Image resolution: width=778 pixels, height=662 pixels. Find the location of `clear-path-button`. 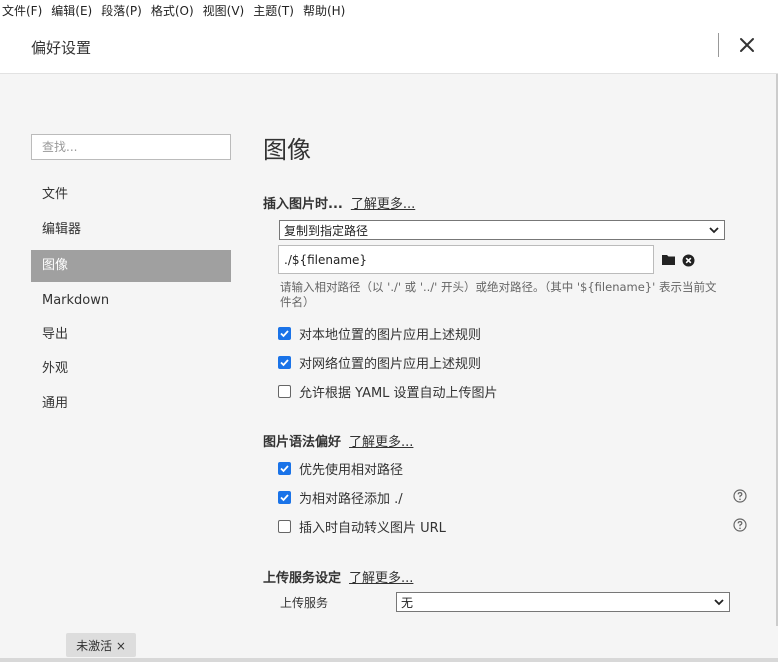

clear-path-button is located at coordinates (688, 260).